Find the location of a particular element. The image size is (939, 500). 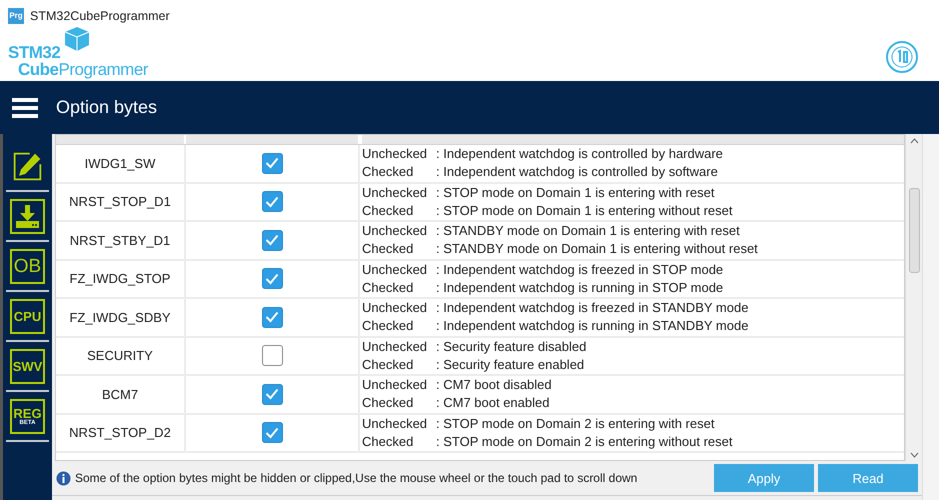

scrollbar is located at coordinates (913, 297).